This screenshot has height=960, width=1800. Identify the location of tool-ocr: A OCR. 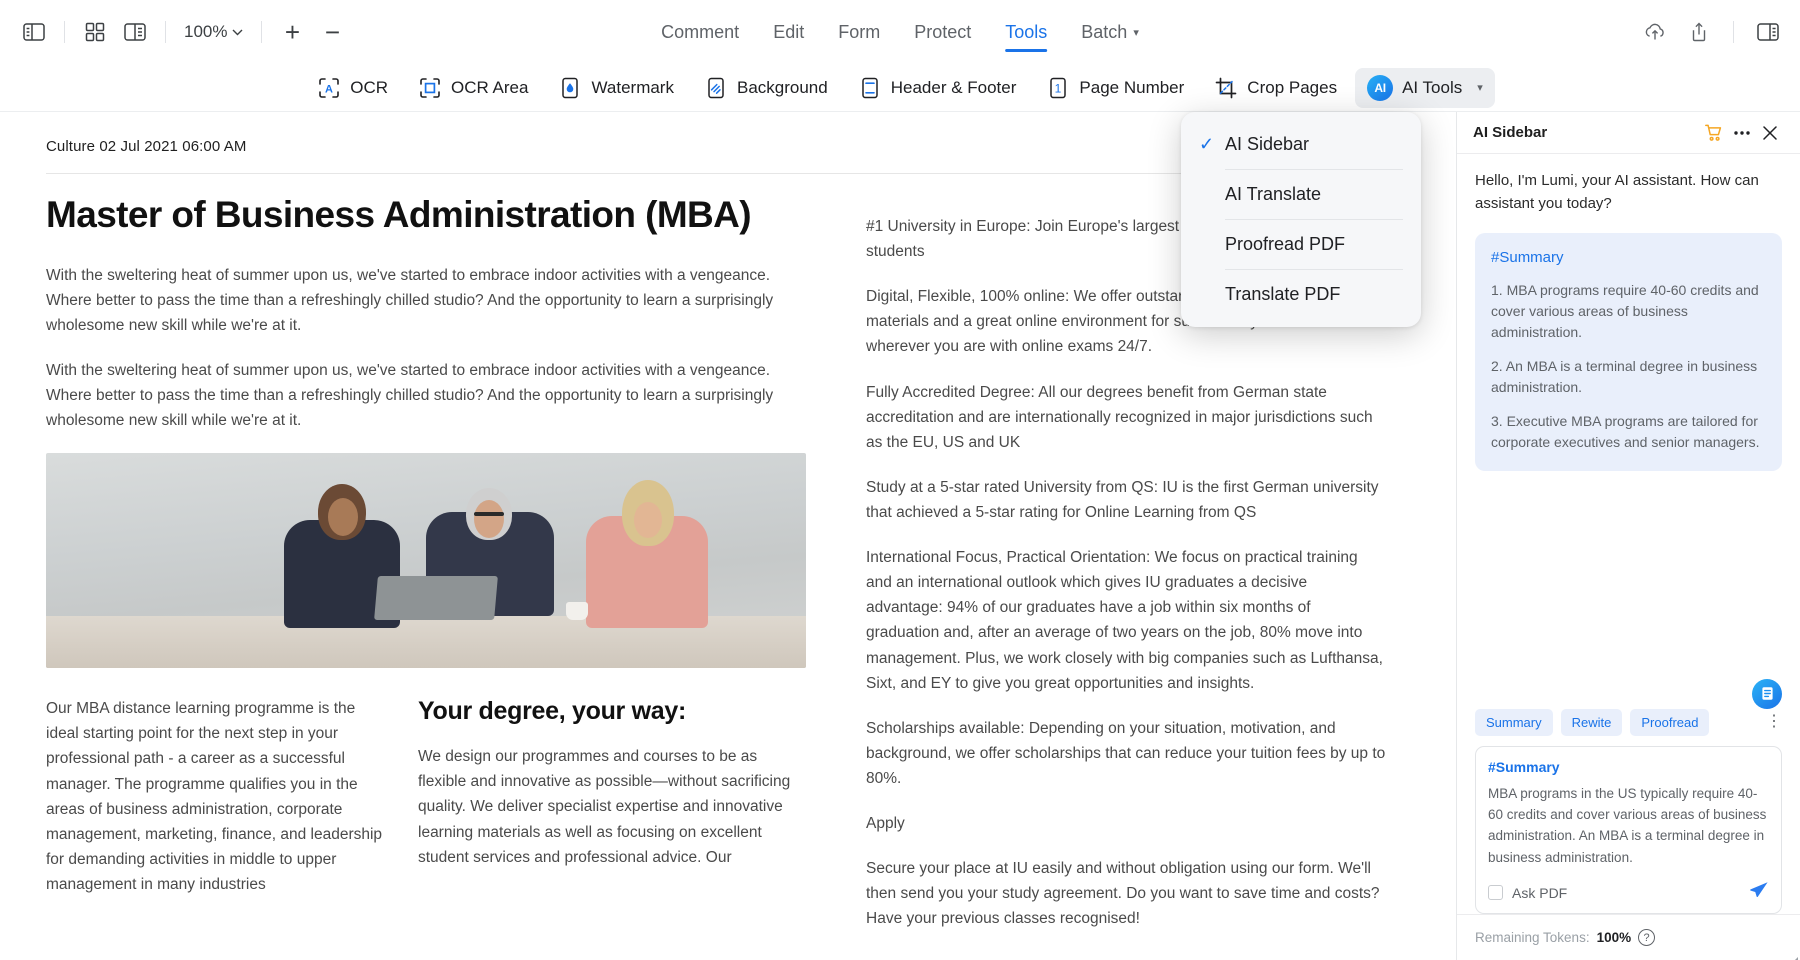
(352, 88).